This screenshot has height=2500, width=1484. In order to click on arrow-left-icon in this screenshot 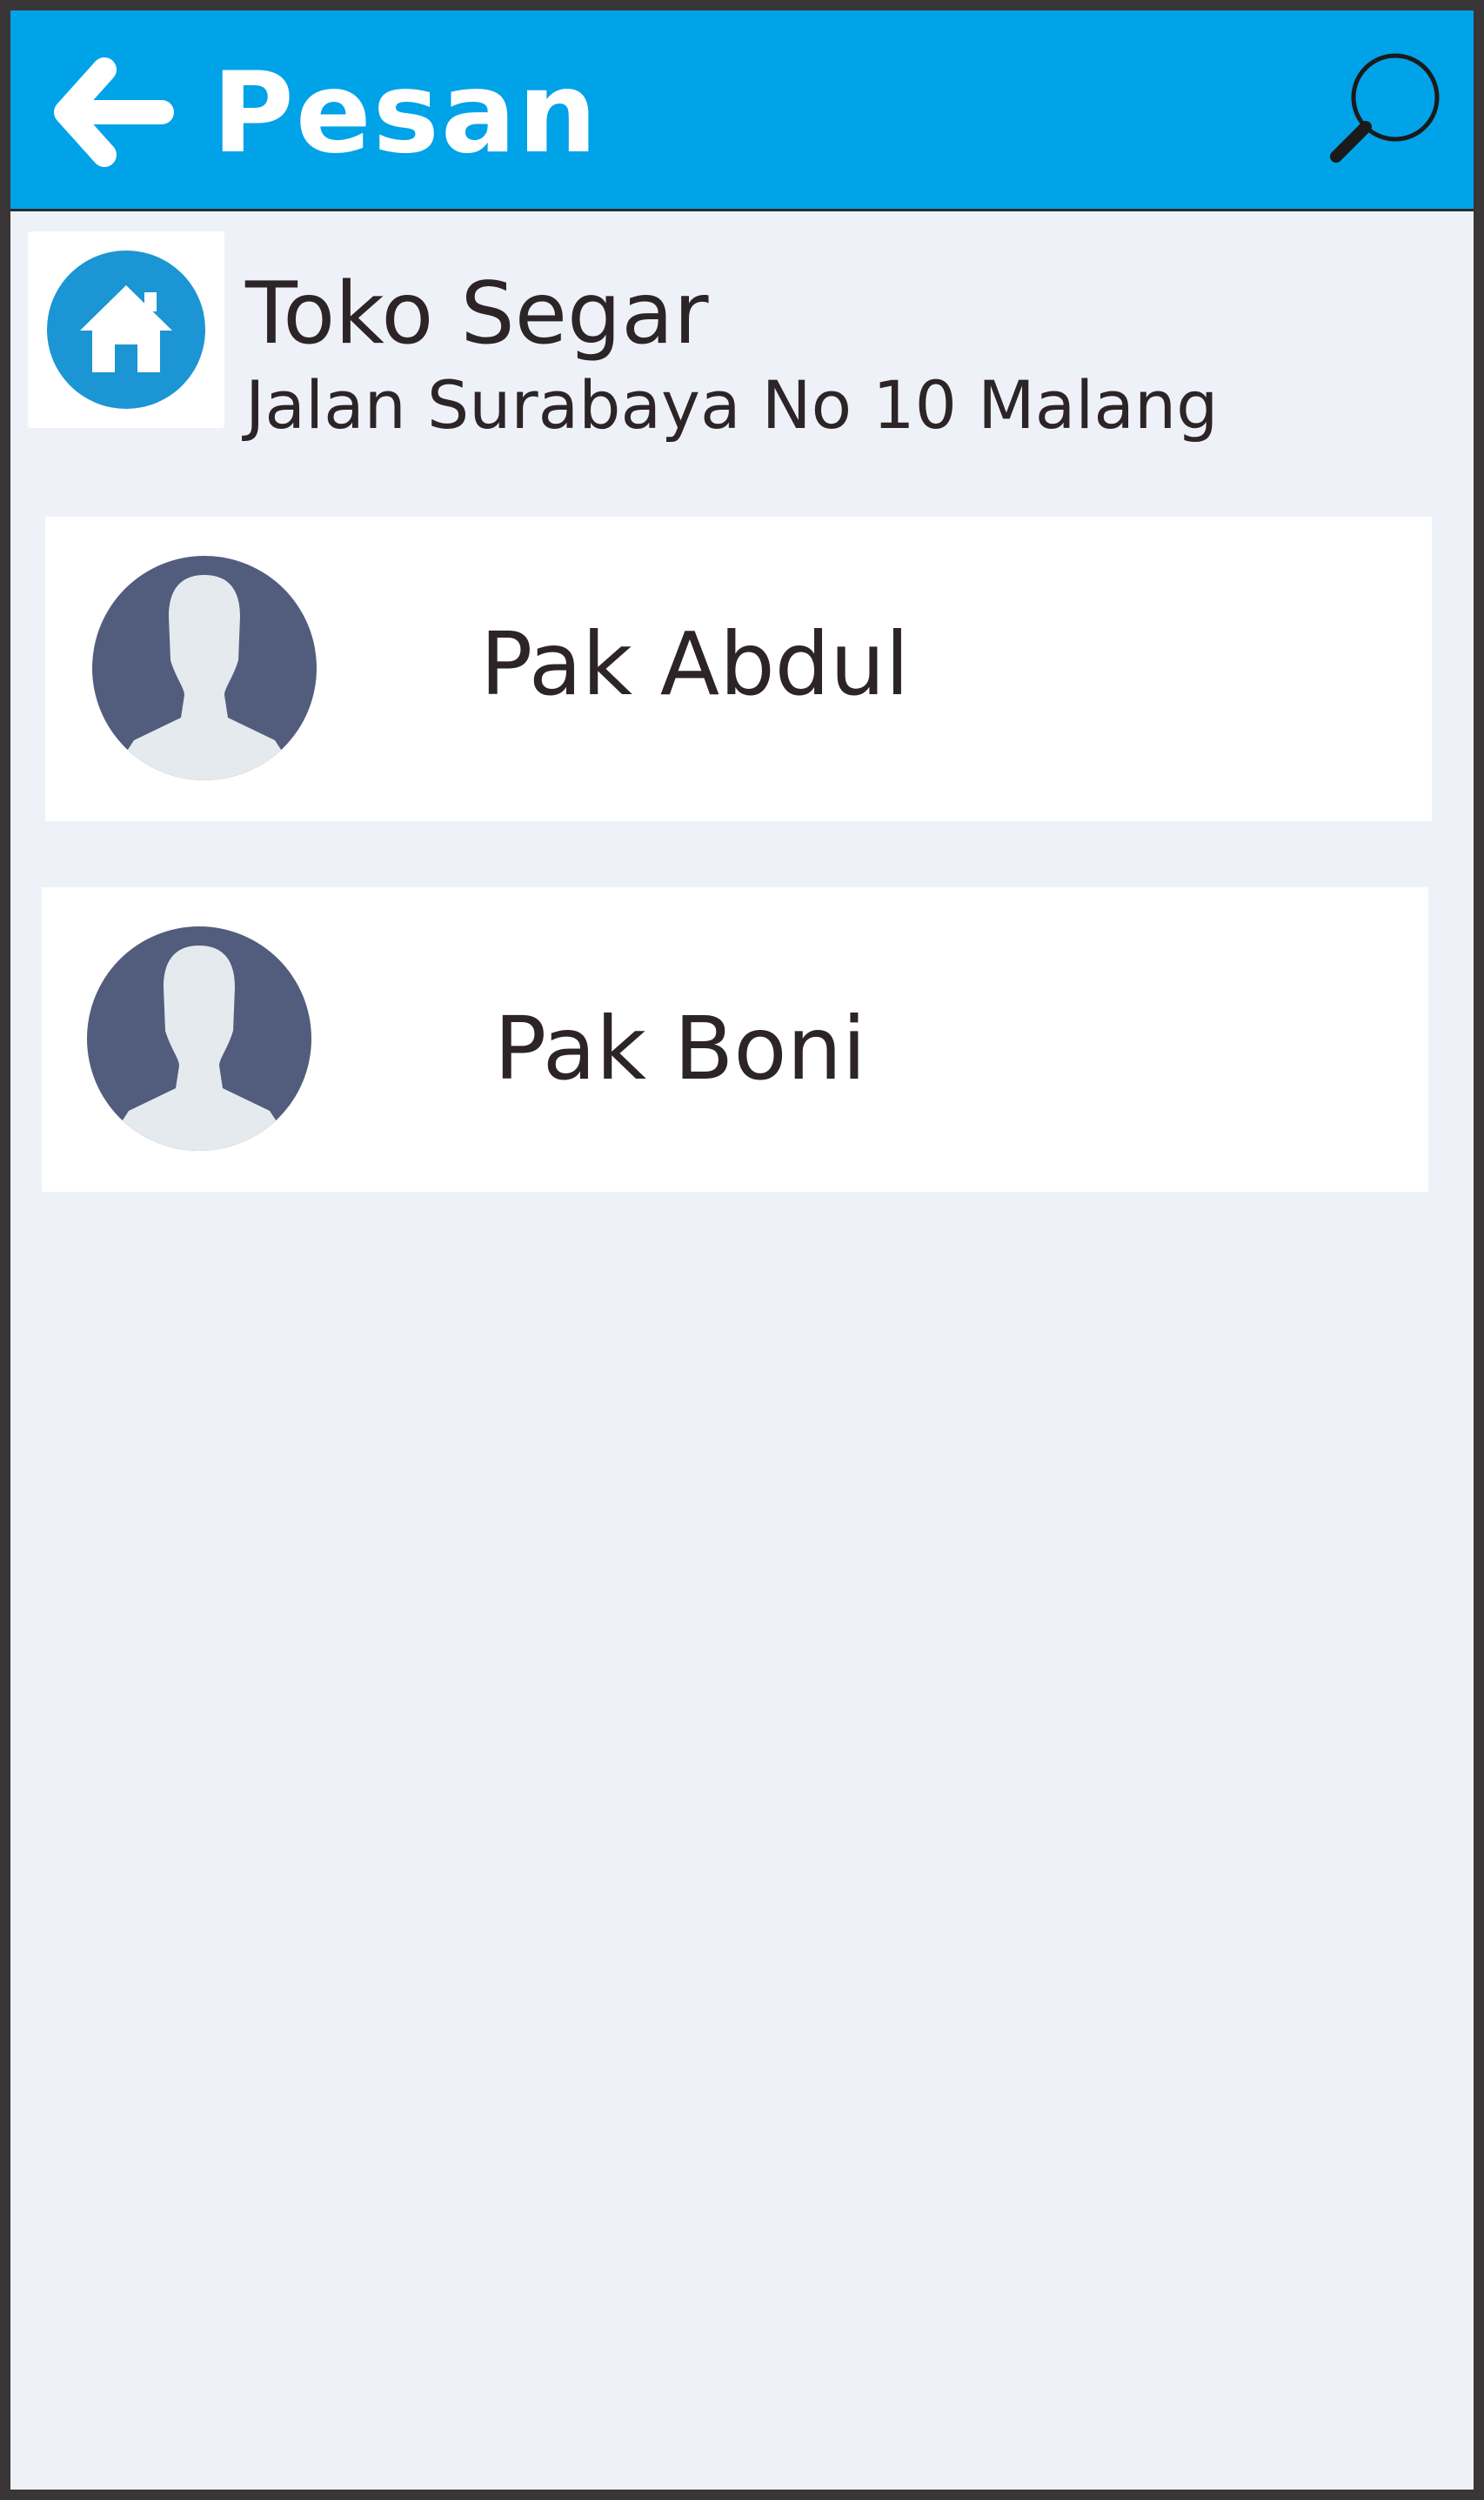, I will do `click(114, 112)`.